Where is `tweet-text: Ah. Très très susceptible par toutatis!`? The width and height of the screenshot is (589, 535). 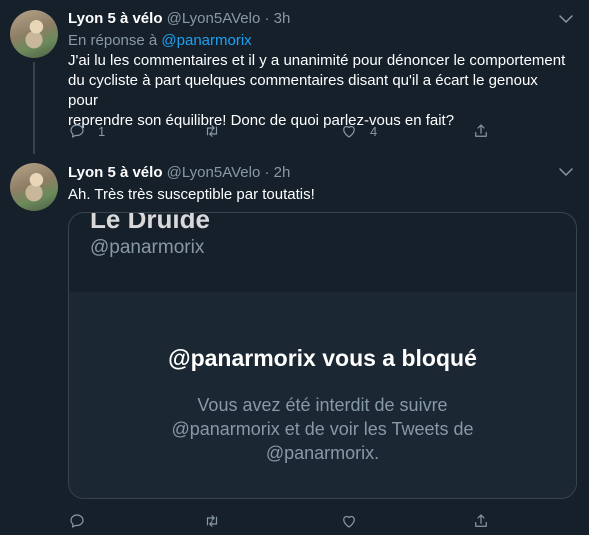 tweet-text: Ah. Très très susceptible par toutatis! is located at coordinates (191, 194).